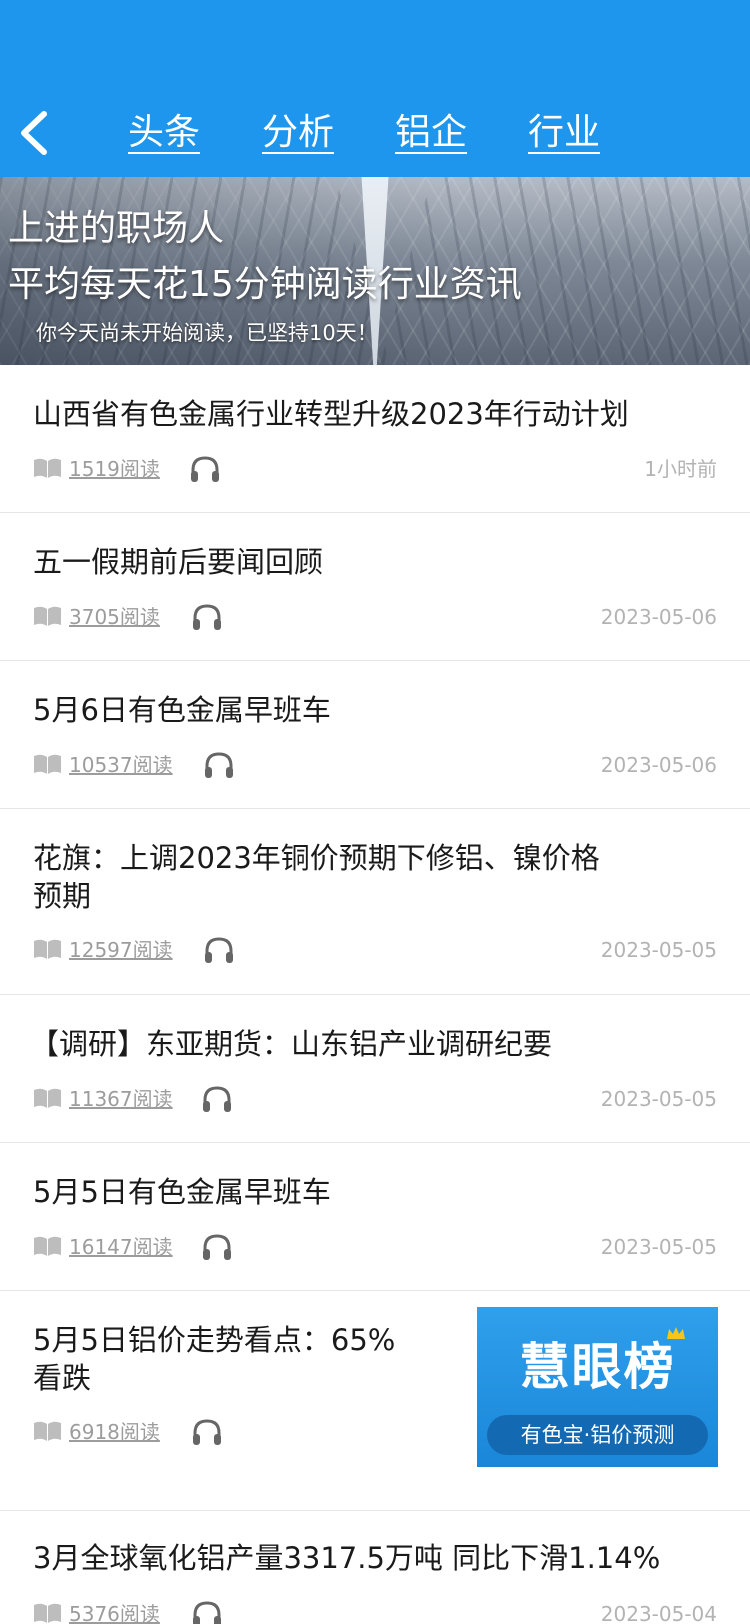  What do you see at coordinates (182, 710) in the screenshot?
I see `article-title: 5月6日有色金属早班车` at bounding box center [182, 710].